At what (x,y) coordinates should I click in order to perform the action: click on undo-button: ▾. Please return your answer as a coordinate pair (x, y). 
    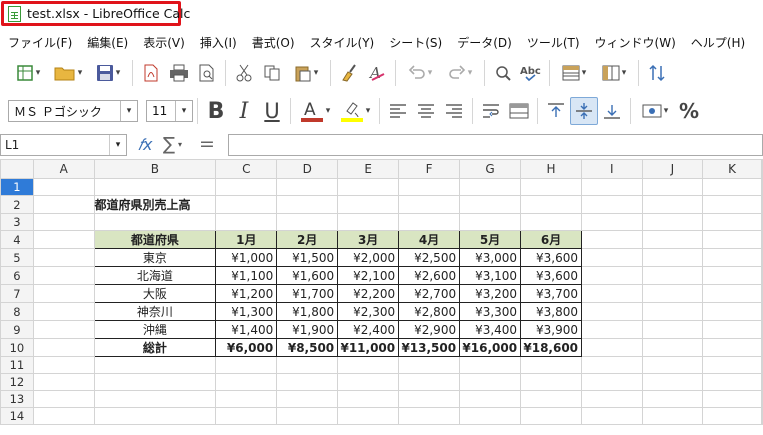
    Looking at the image, I should click on (420, 73).